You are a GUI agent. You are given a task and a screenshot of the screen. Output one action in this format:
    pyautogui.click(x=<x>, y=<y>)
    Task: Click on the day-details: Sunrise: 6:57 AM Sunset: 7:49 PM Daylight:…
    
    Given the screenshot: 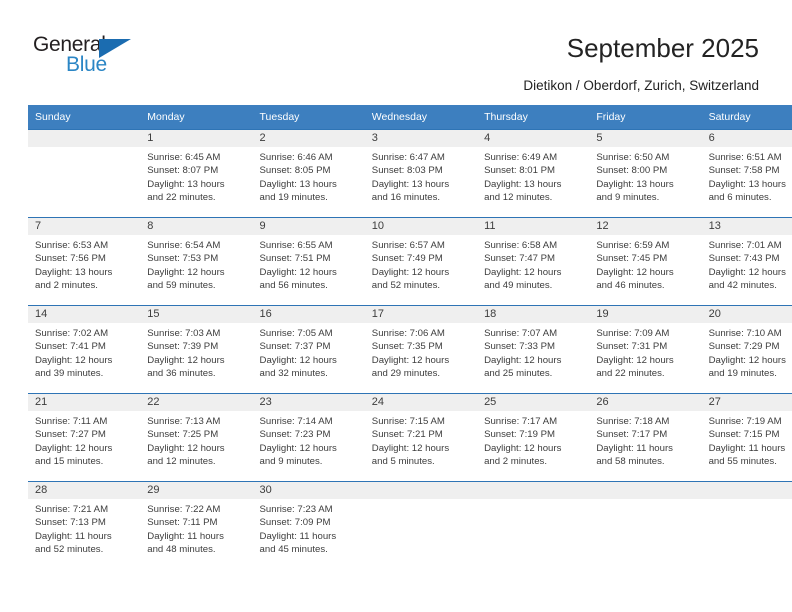 What is the action you would take?
    pyautogui.click(x=421, y=270)
    